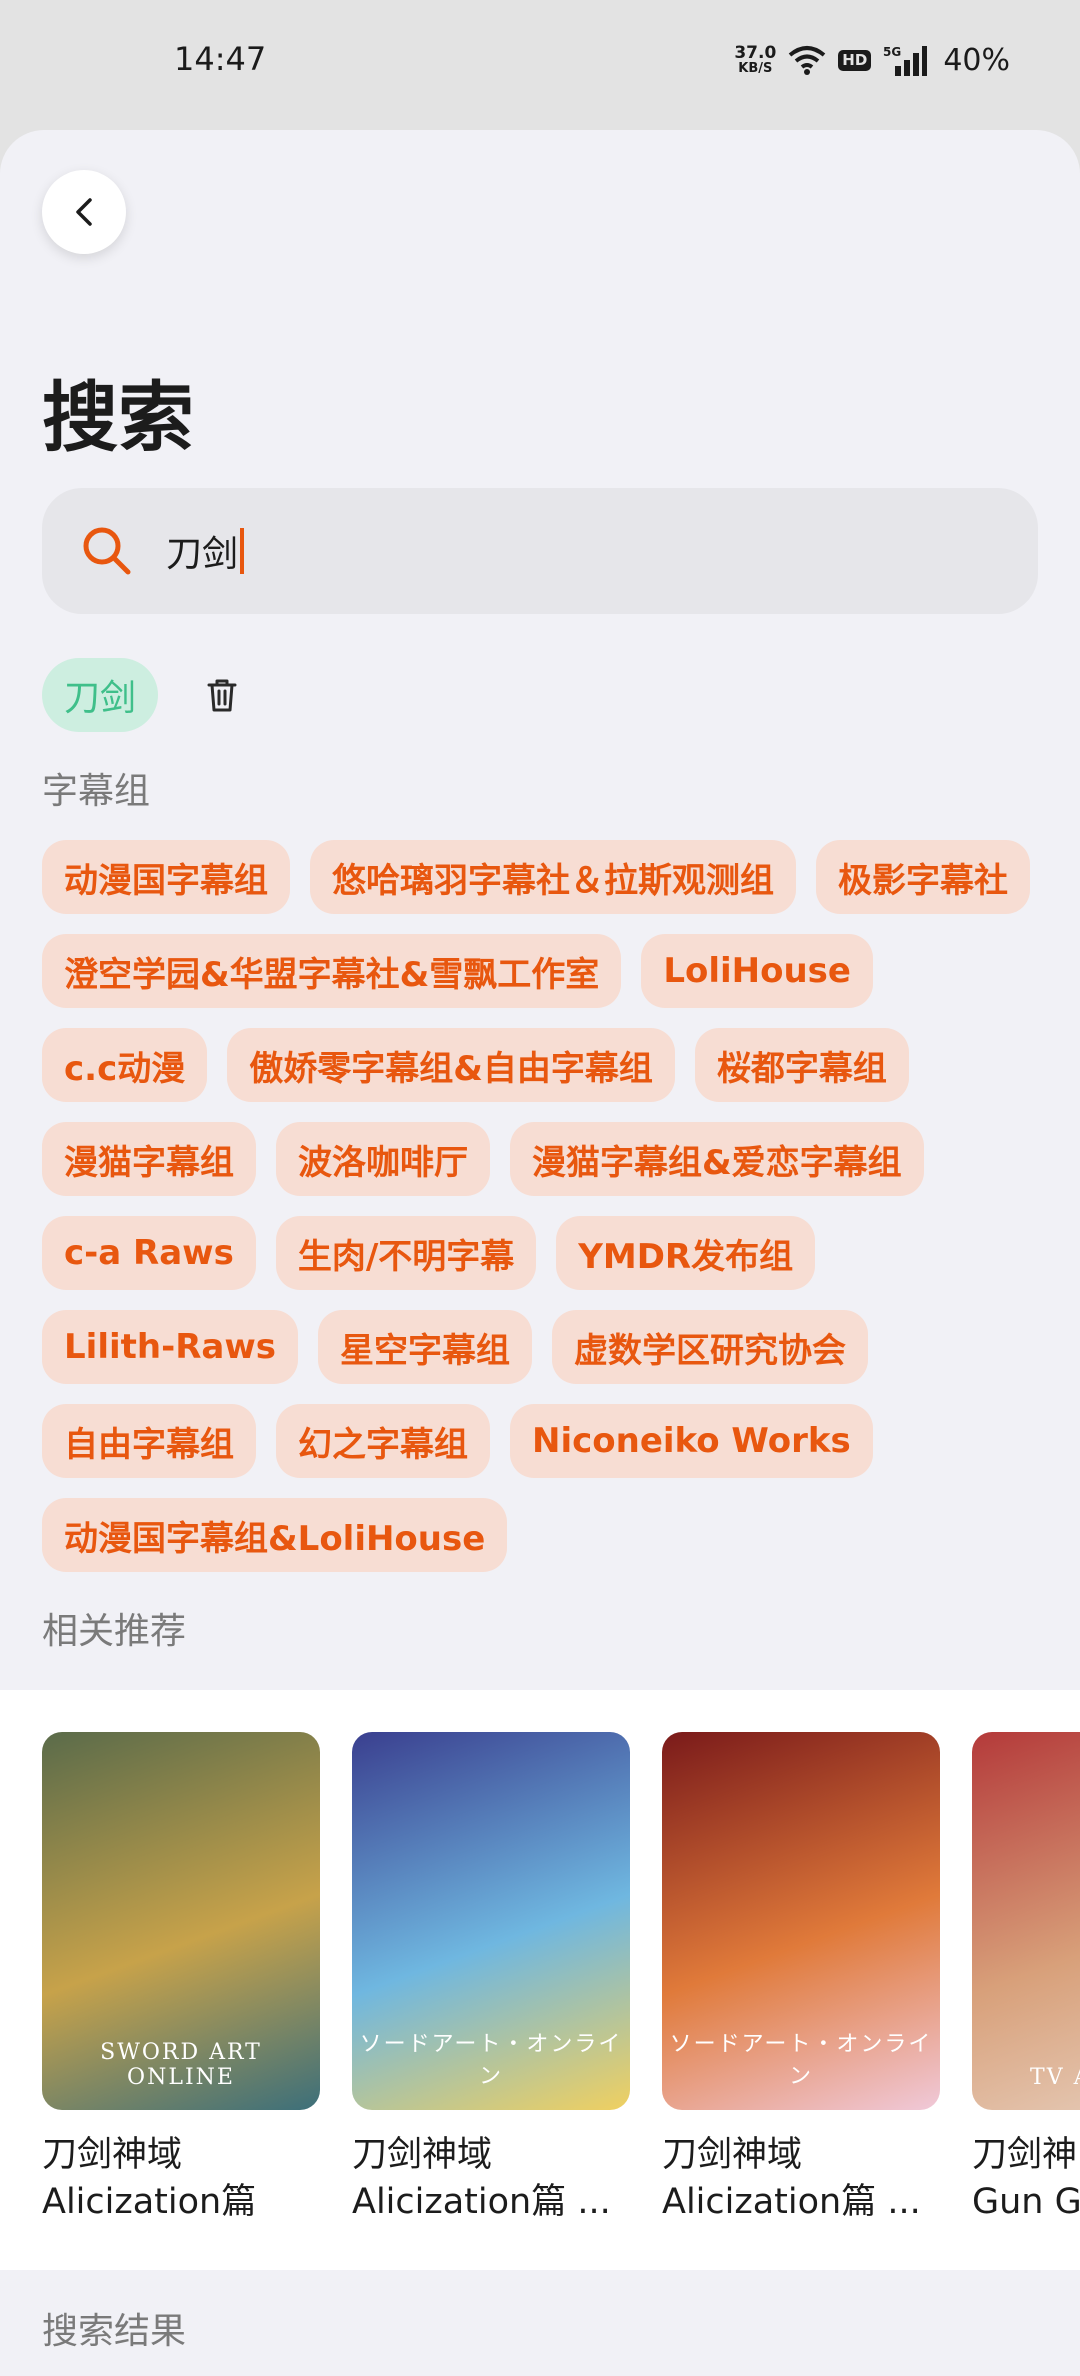 The height and width of the screenshot is (2376, 1080). I want to click on anime-poster: SWORD ART ONLINE, so click(181, 1921).